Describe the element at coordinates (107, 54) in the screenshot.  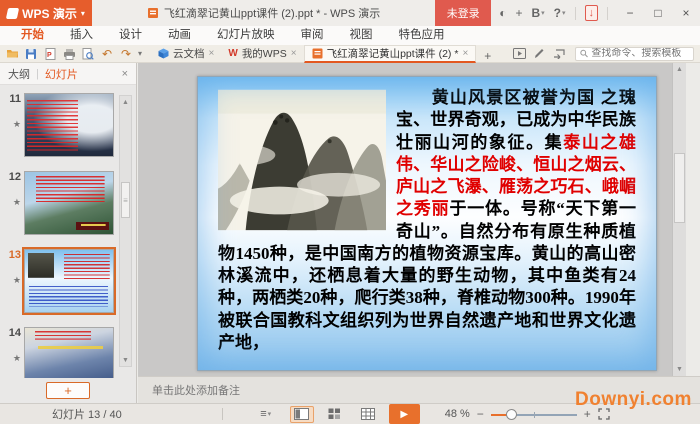
I see `undo-icon: ↶` at that location.